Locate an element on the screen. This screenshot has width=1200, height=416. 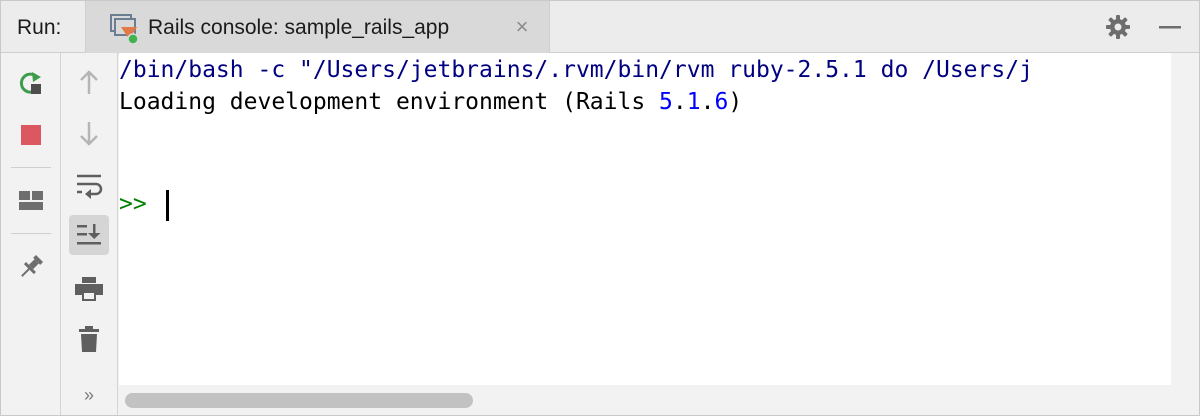
rails-console-icon is located at coordinates (124, 29).